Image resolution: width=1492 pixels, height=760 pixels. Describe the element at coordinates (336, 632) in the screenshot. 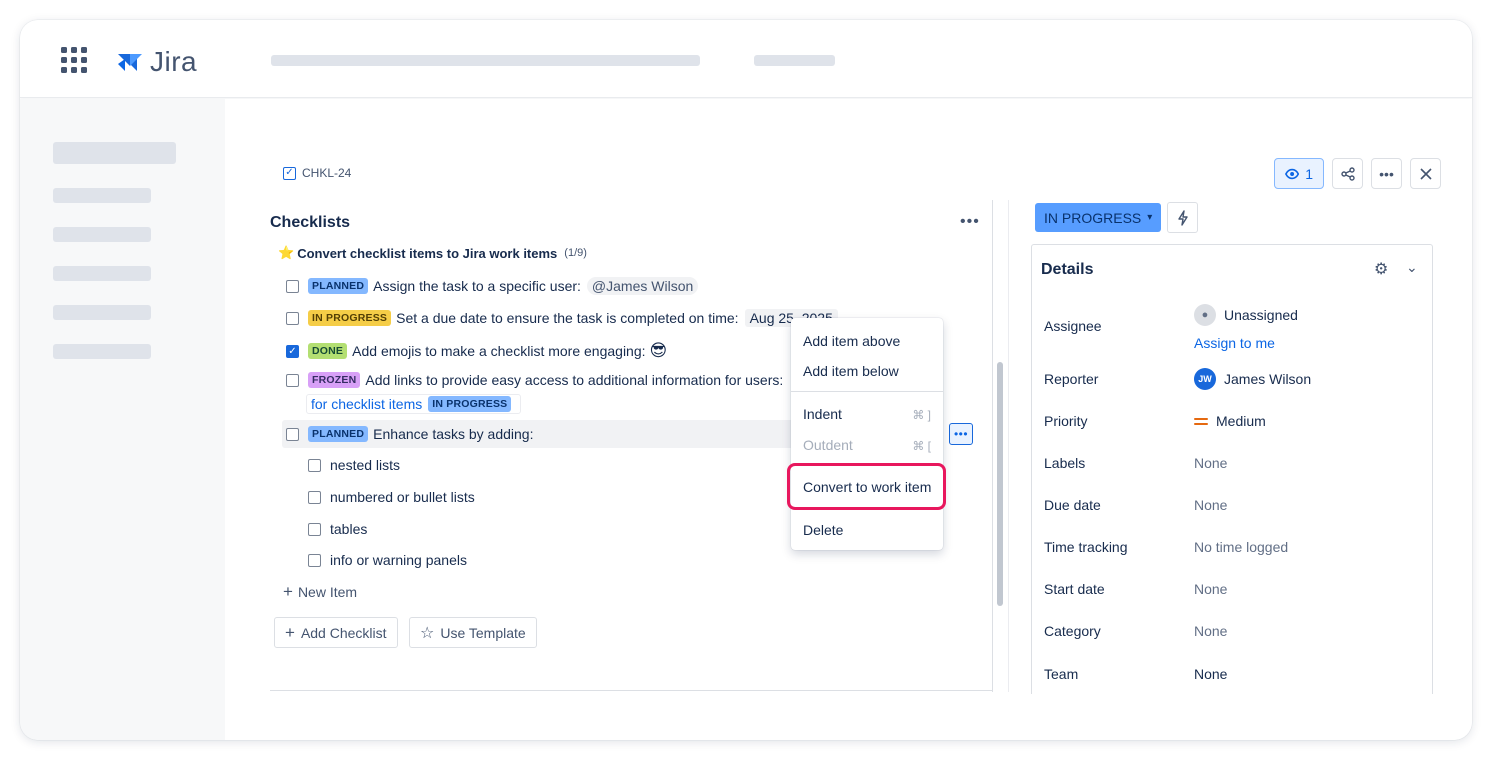

I see `add-checklist-button: + Add Checklist` at that location.